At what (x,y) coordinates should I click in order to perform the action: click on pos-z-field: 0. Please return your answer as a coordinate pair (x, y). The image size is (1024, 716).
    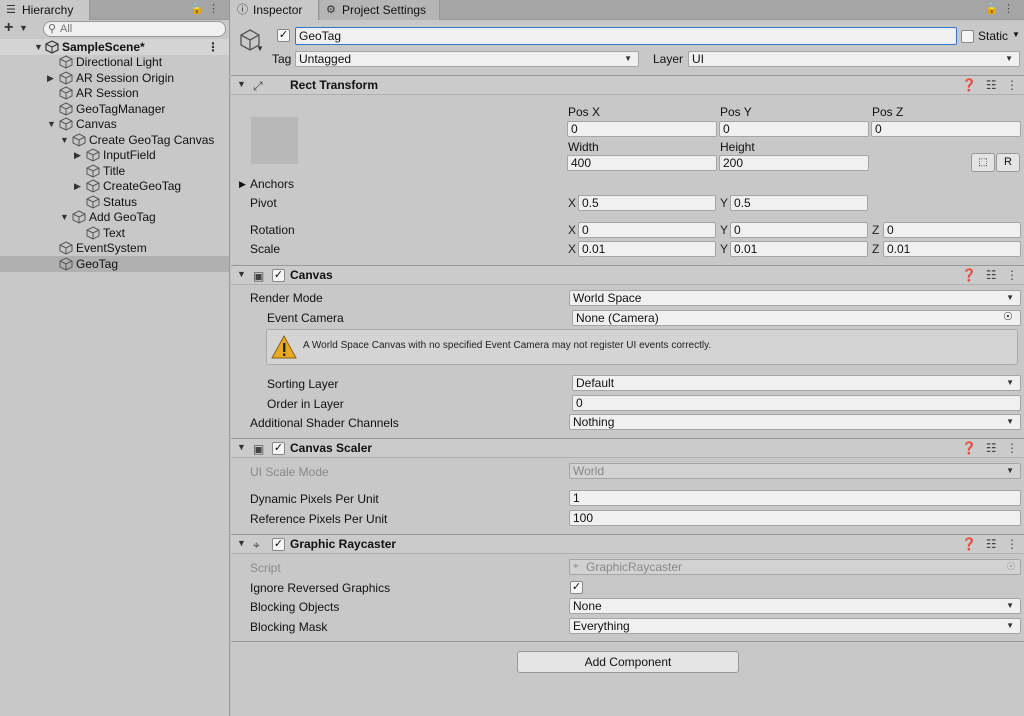
    Looking at the image, I should click on (946, 129).